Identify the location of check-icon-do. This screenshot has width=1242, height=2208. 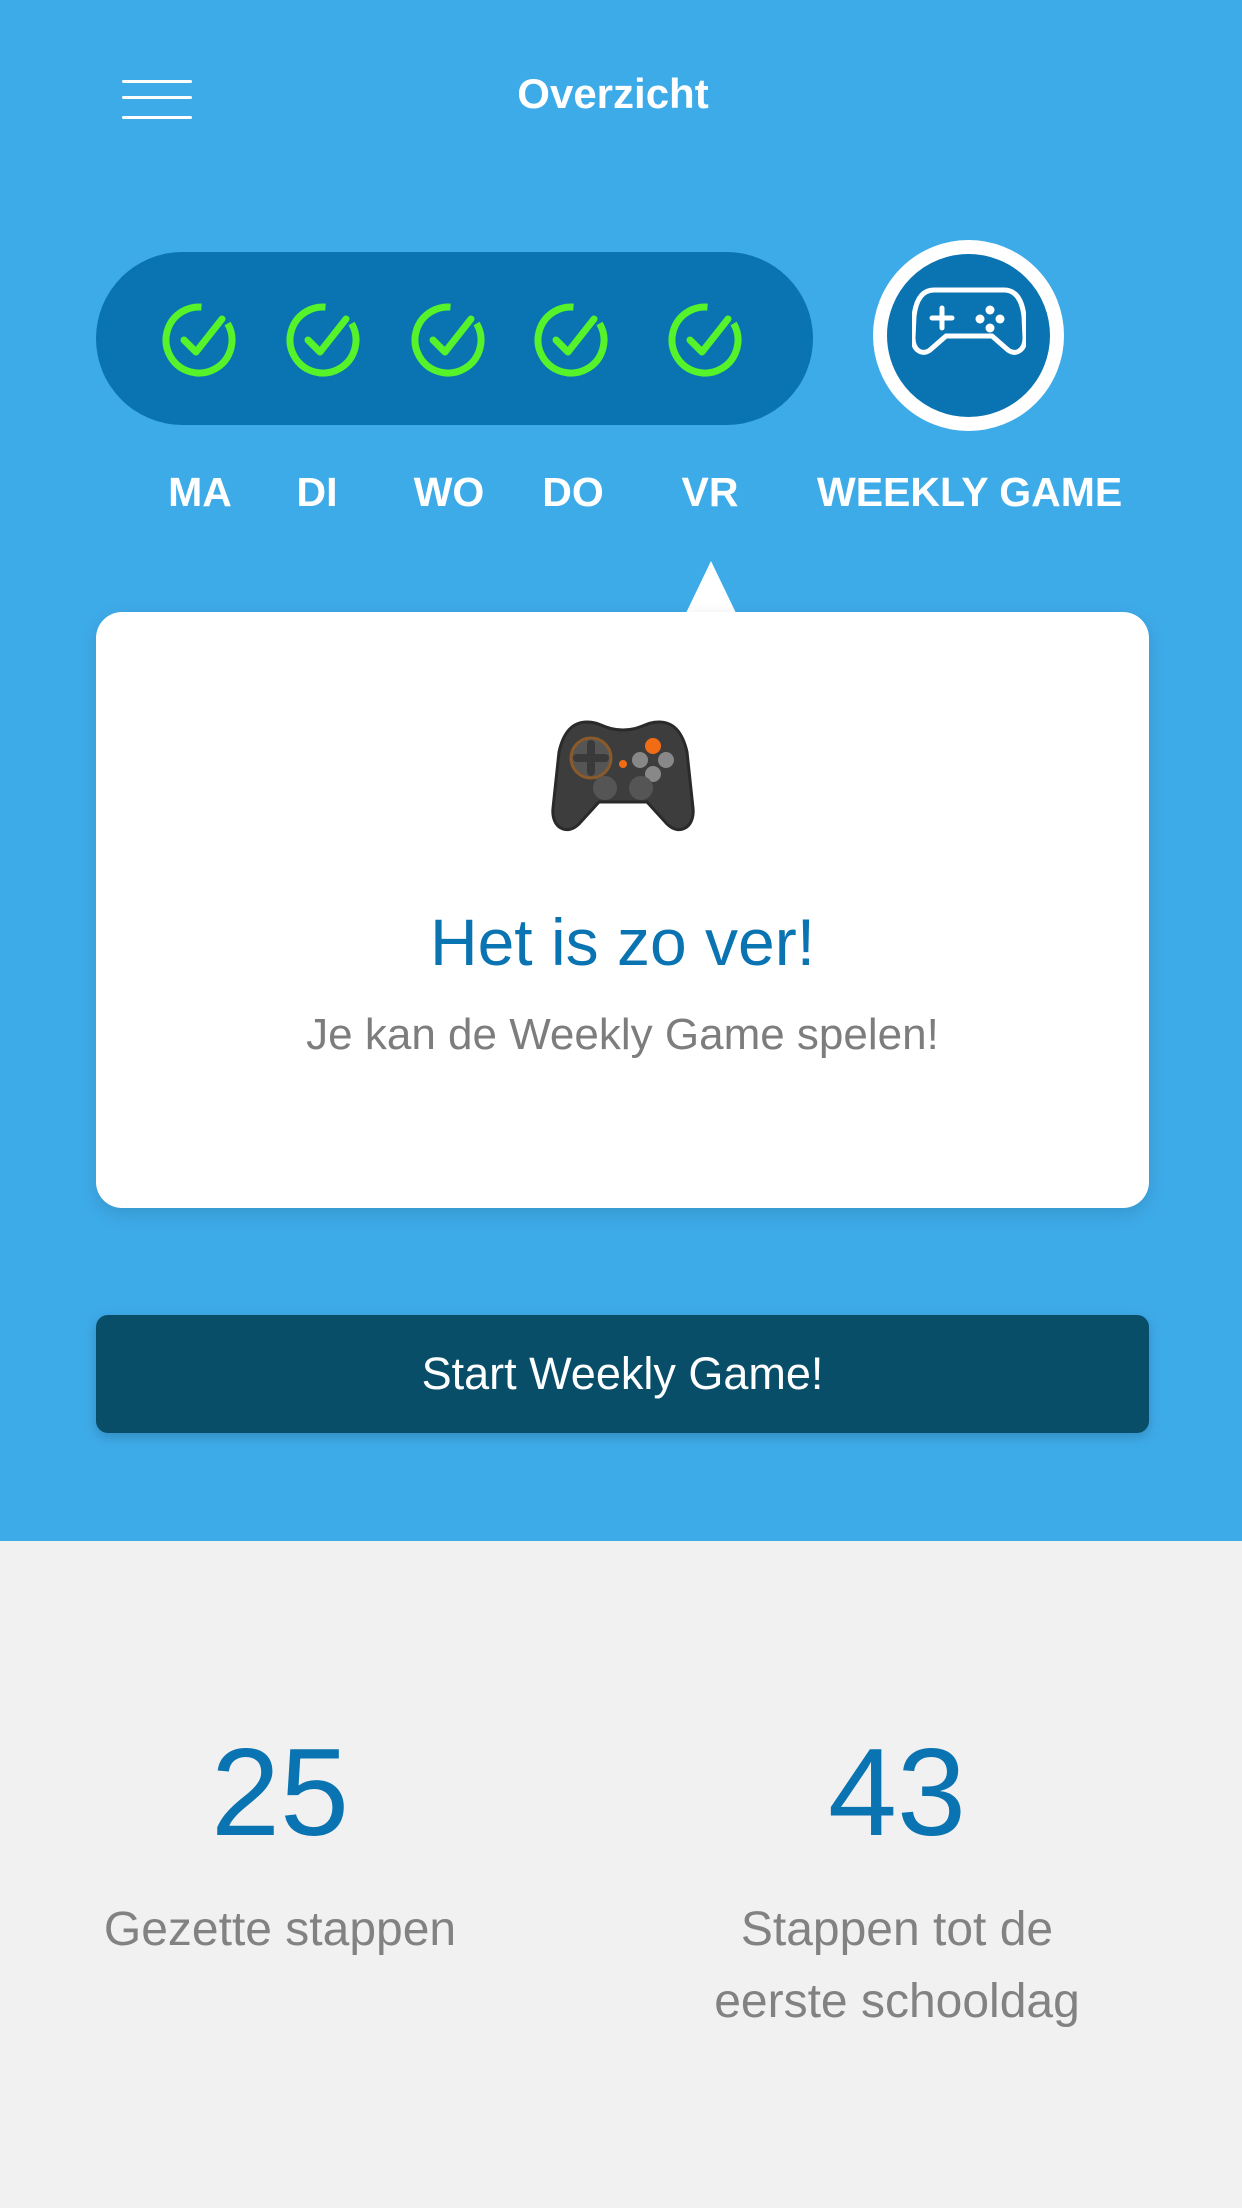
(571, 340).